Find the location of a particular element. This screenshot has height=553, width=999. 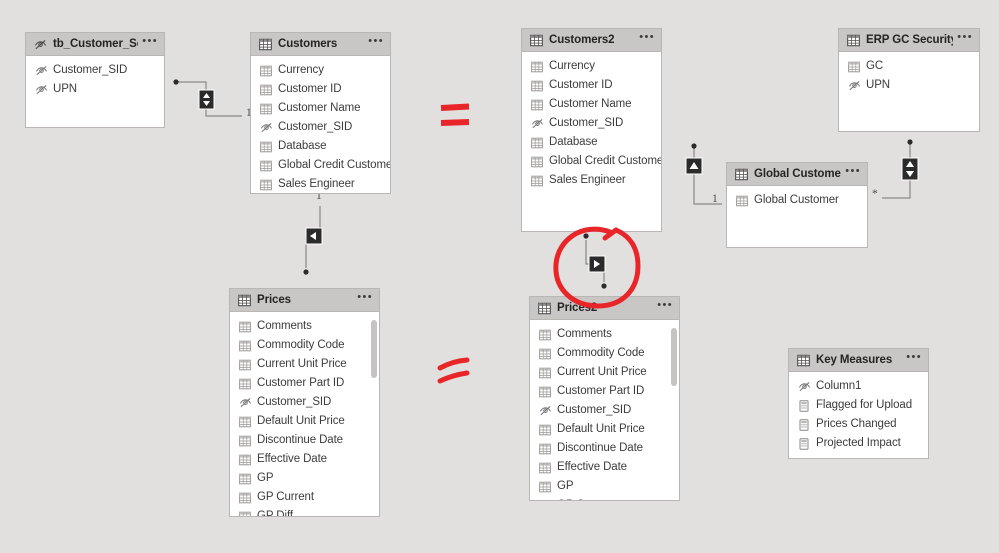

field-label: Global Credit Customer is located at coordinates (605, 160).